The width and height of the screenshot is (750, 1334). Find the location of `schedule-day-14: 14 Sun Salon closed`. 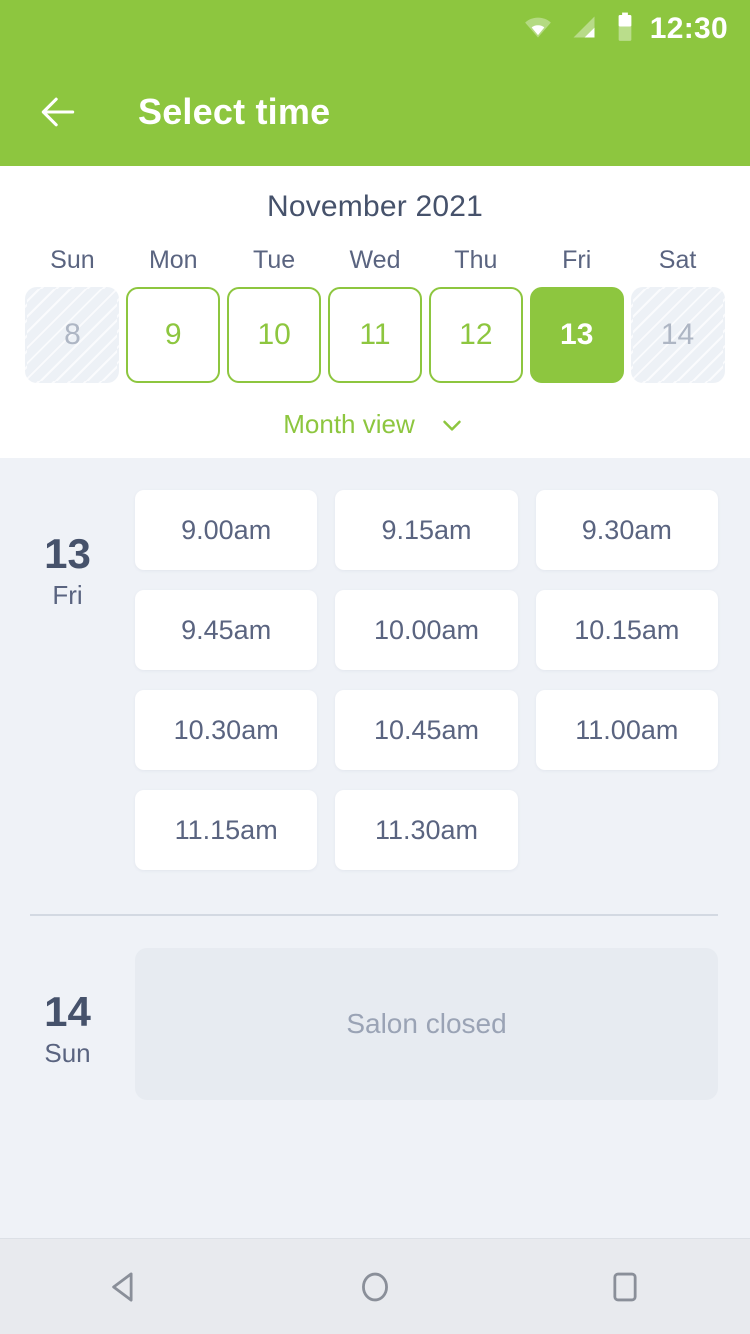

schedule-day-14: 14 Sun Salon closed is located at coordinates (375, 1008).